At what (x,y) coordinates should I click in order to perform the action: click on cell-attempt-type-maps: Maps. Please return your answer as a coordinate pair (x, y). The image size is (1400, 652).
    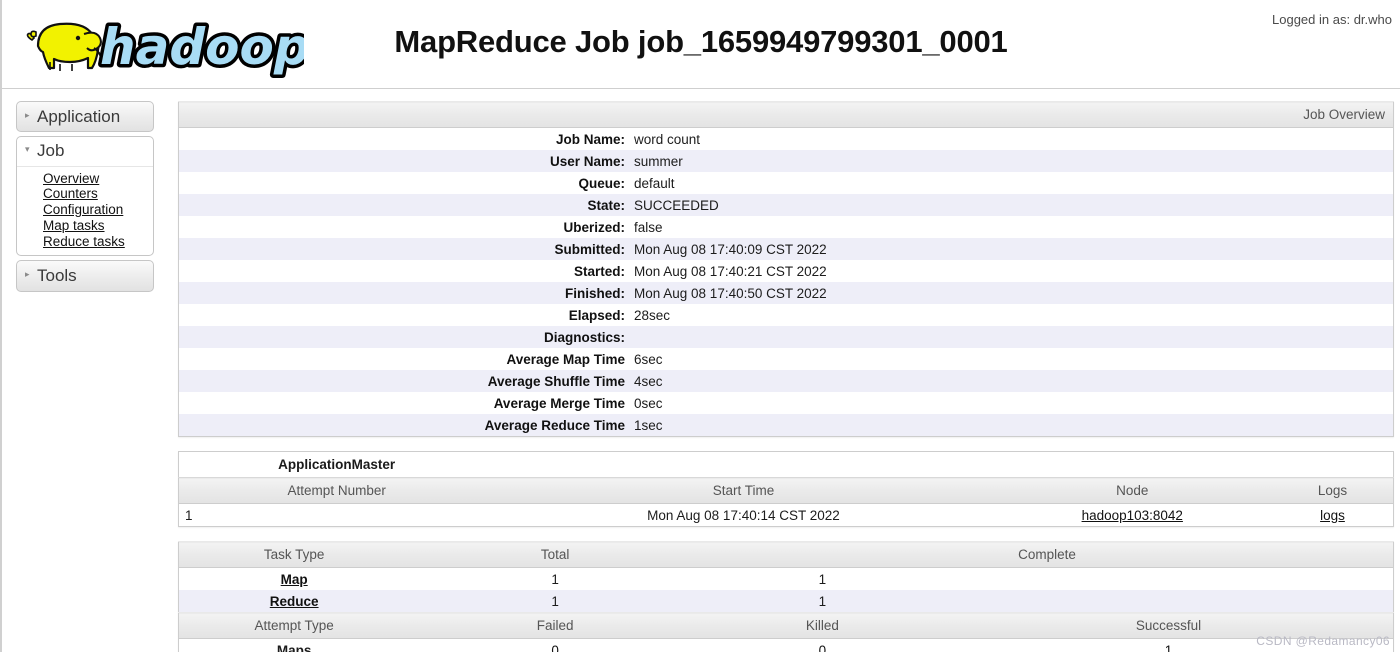
    Looking at the image, I should click on (294, 647).